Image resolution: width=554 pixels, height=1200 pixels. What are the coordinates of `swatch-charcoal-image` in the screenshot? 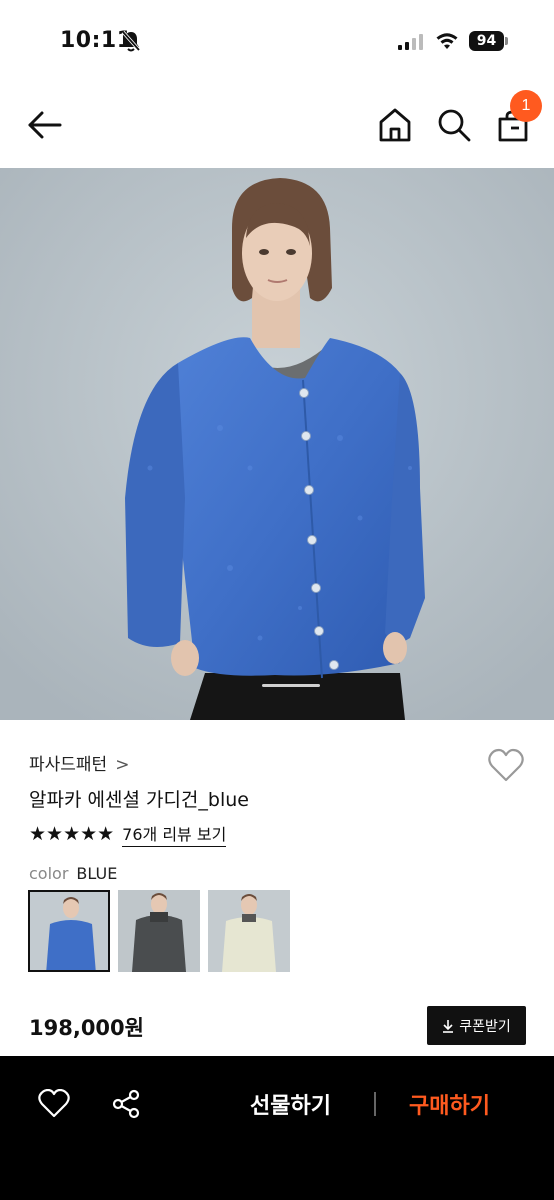 It's located at (159, 931).